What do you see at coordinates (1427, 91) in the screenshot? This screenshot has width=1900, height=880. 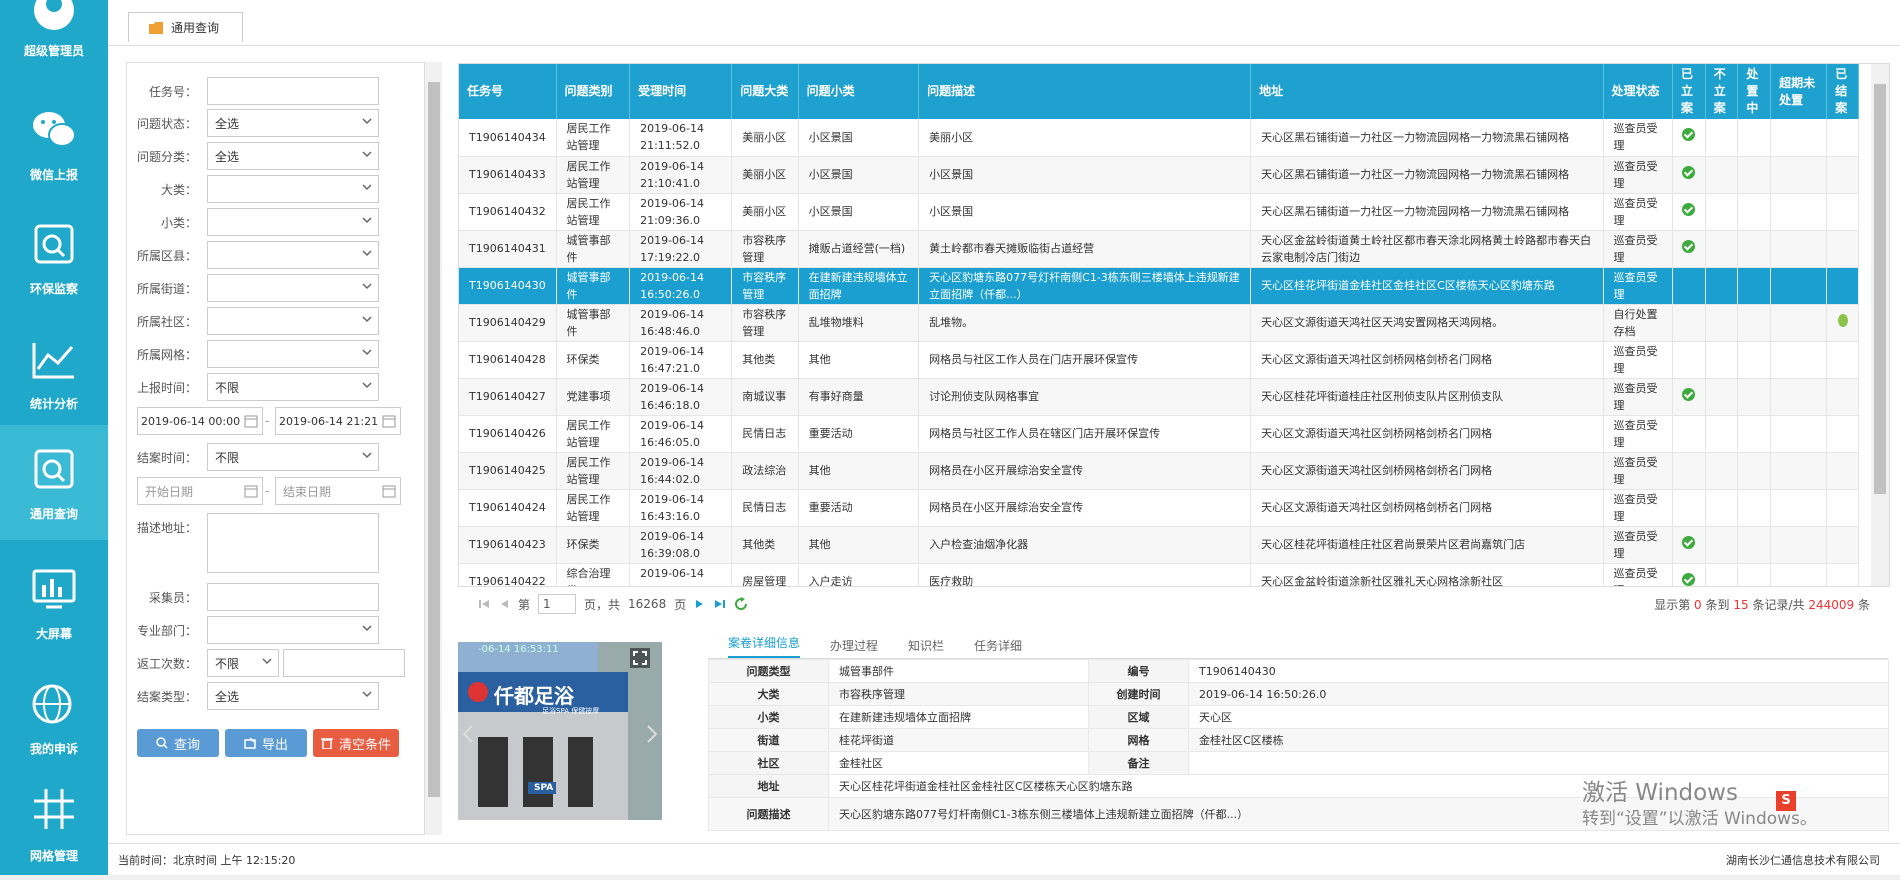 I see `column-header: 地址` at bounding box center [1427, 91].